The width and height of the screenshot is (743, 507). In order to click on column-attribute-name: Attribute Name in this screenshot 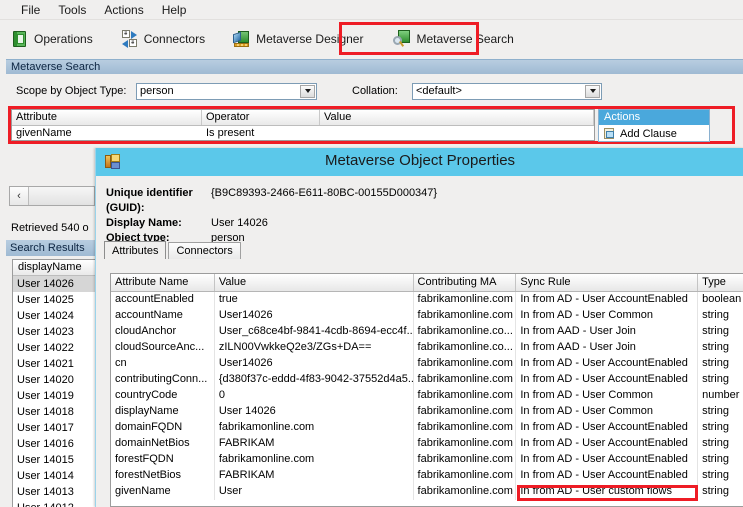, I will do `click(163, 282)`.